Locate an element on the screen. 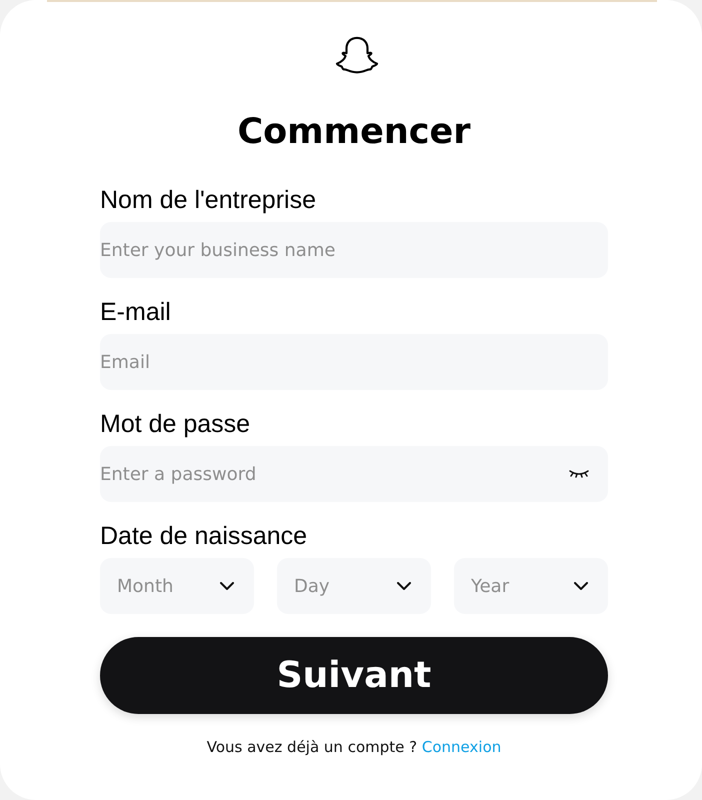  field-label: Date de naissance is located at coordinates (204, 536).